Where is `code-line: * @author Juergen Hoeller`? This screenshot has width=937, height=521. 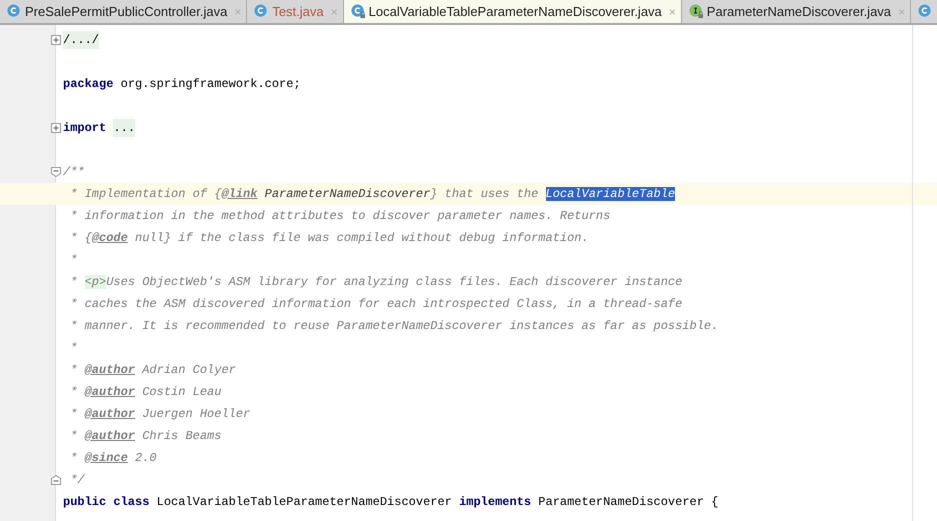
code-line: * @author Juergen Hoeller is located at coordinates (159, 414).